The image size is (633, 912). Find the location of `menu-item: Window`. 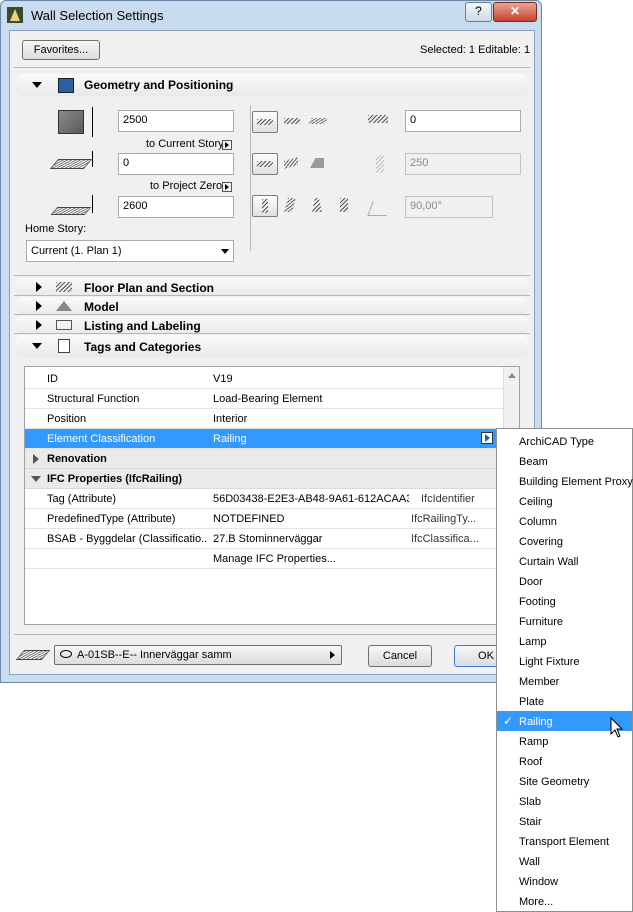

menu-item: Window is located at coordinates (564, 881).